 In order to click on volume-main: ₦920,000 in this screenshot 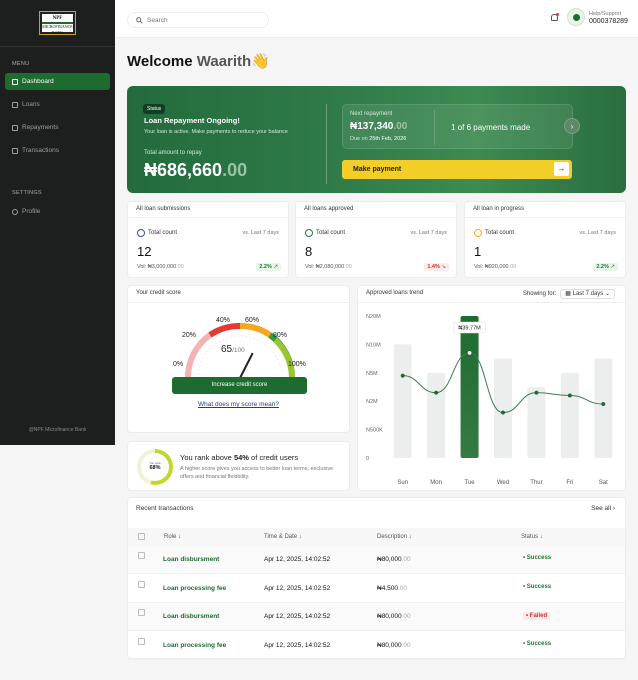, I will do `click(496, 267)`.